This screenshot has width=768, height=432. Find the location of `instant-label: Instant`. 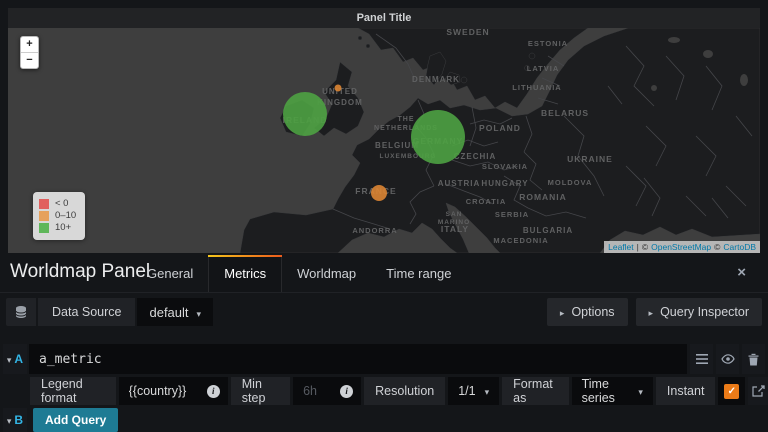

instant-label: Instant is located at coordinates (685, 391).